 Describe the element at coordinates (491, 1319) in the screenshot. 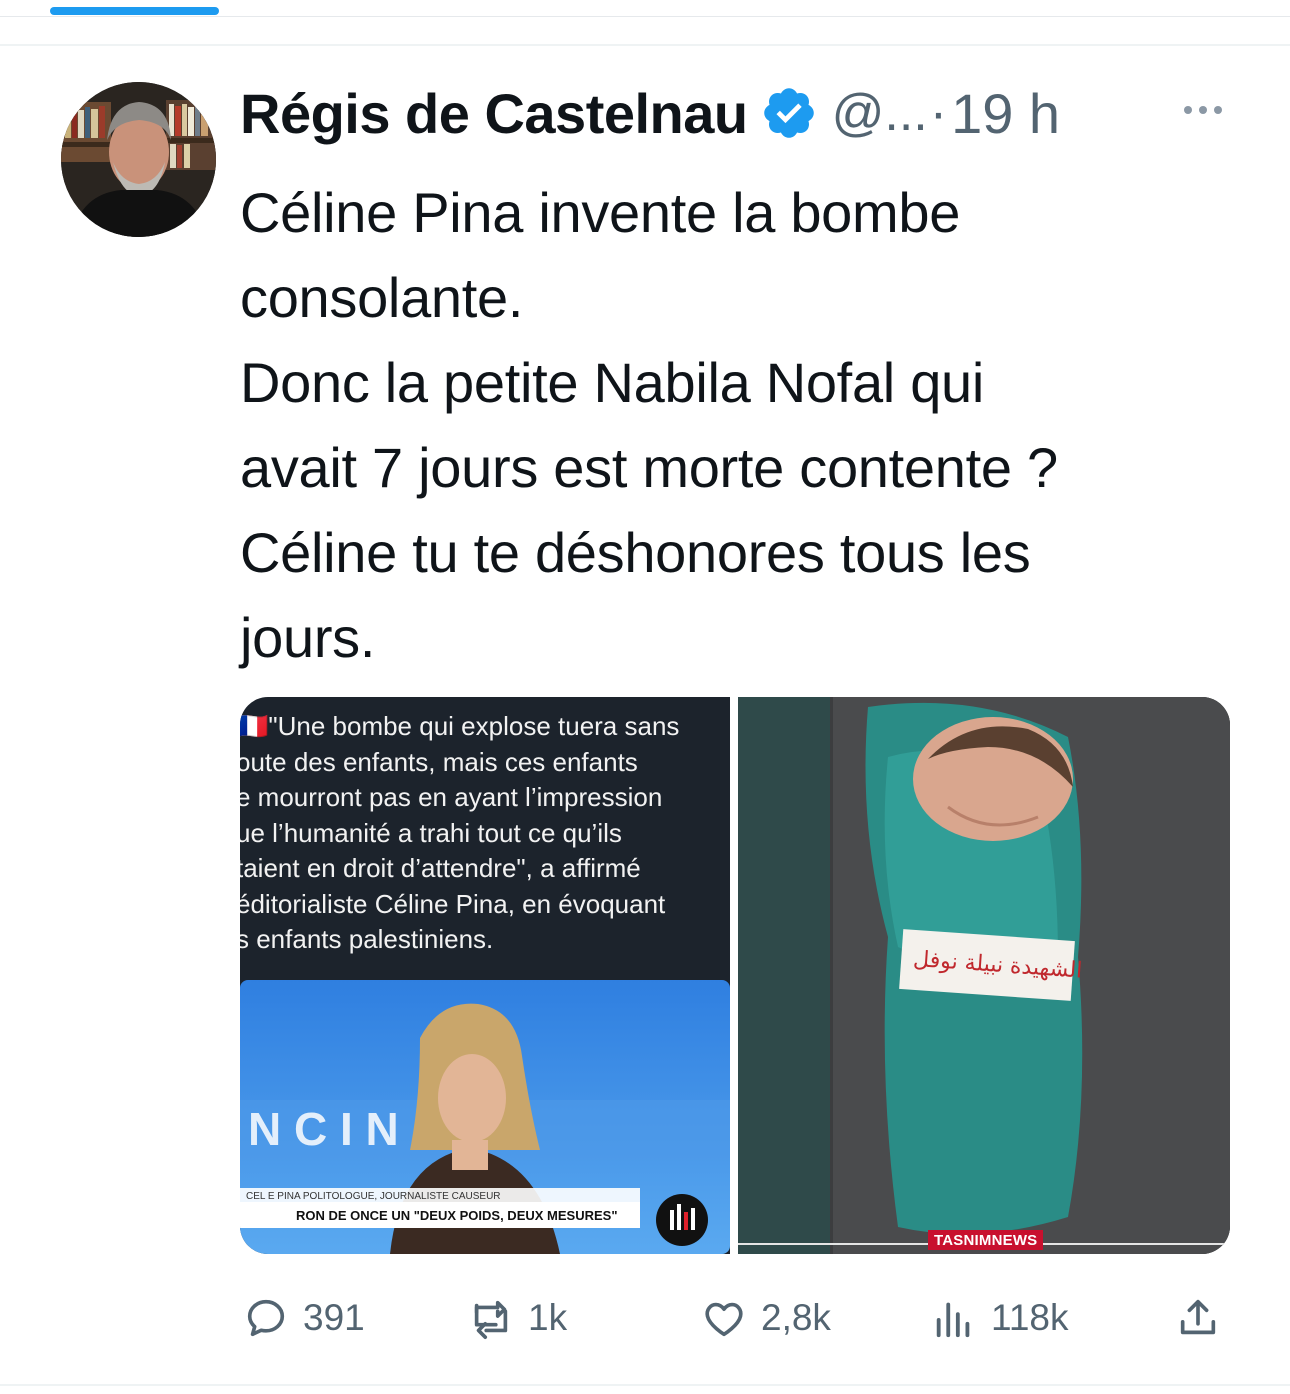

I see `retweet-icon` at that location.